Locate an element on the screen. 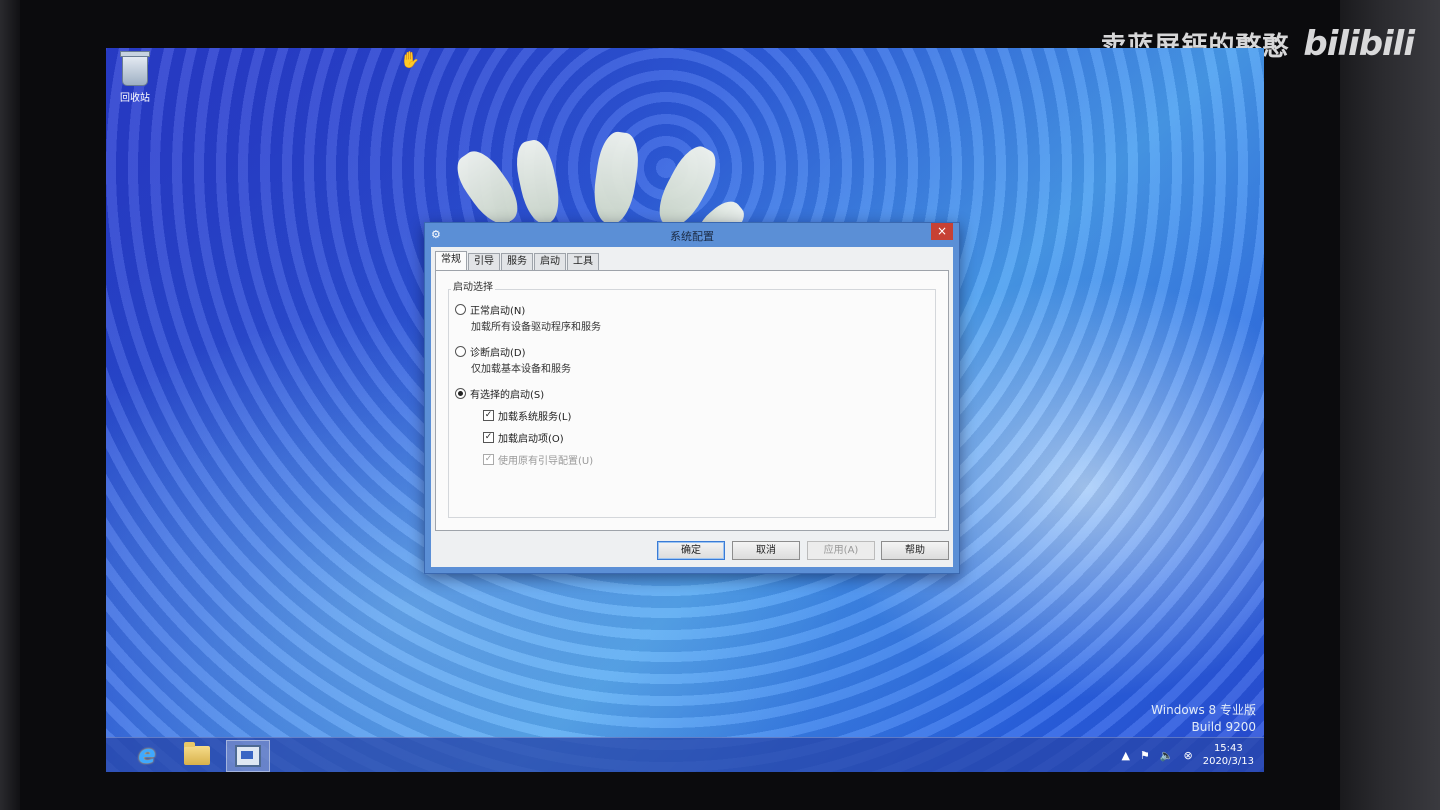  file-explorer-icon is located at coordinates (197, 753).